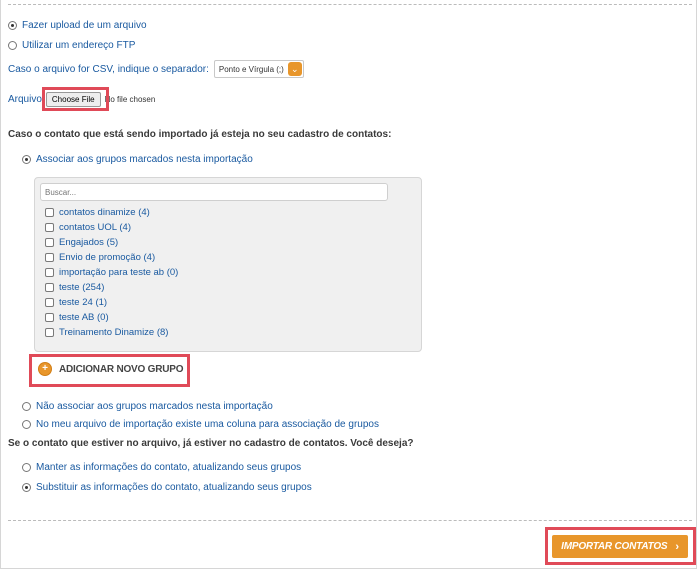 The height and width of the screenshot is (571, 700). I want to click on group-item: teste (254), so click(74, 287).